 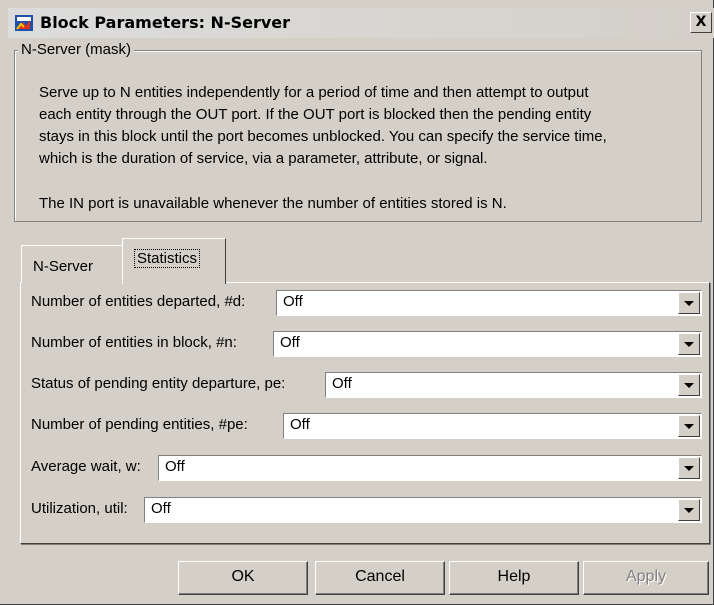 What do you see at coordinates (24, 23) in the screenshot?
I see `simulink-block-icon` at bounding box center [24, 23].